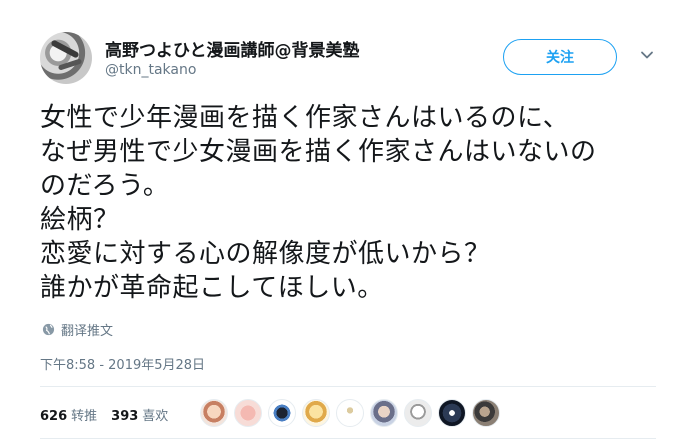 The height and width of the screenshot is (439, 700). What do you see at coordinates (150, 70) in the screenshot?
I see `author-handle: @tkn_takano` at bounding box center [150, 70].